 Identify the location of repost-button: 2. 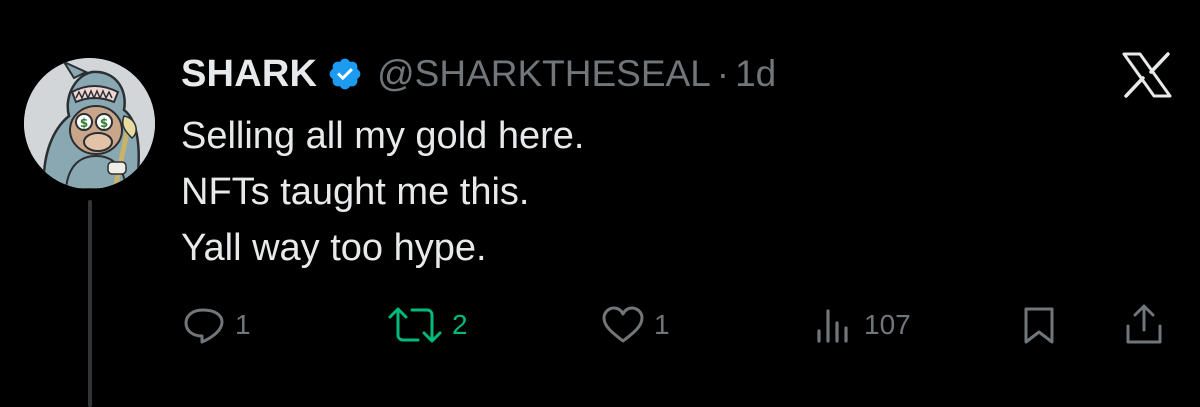
(427, 325).